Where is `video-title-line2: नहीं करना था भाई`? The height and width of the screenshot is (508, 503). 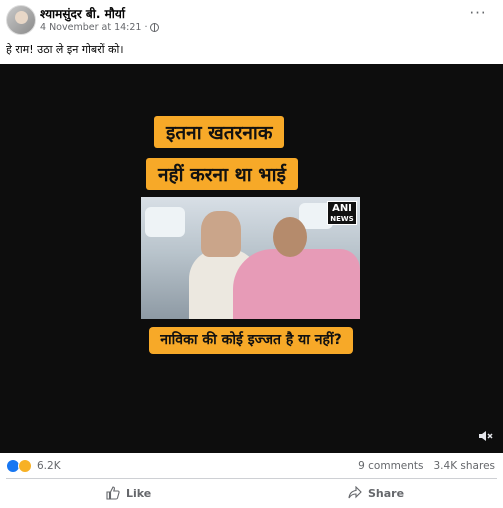
video-title-line2: नहीं करना था भाई is located at coordinates (222, 174).